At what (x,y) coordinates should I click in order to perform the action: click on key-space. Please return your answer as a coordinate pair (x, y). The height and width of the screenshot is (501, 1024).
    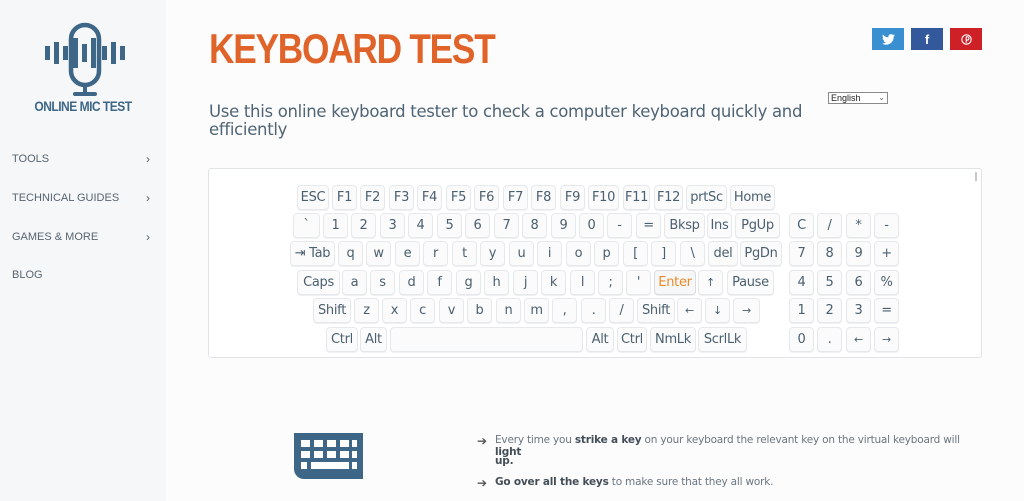
    Looking at the image, I should click on (486, 339).